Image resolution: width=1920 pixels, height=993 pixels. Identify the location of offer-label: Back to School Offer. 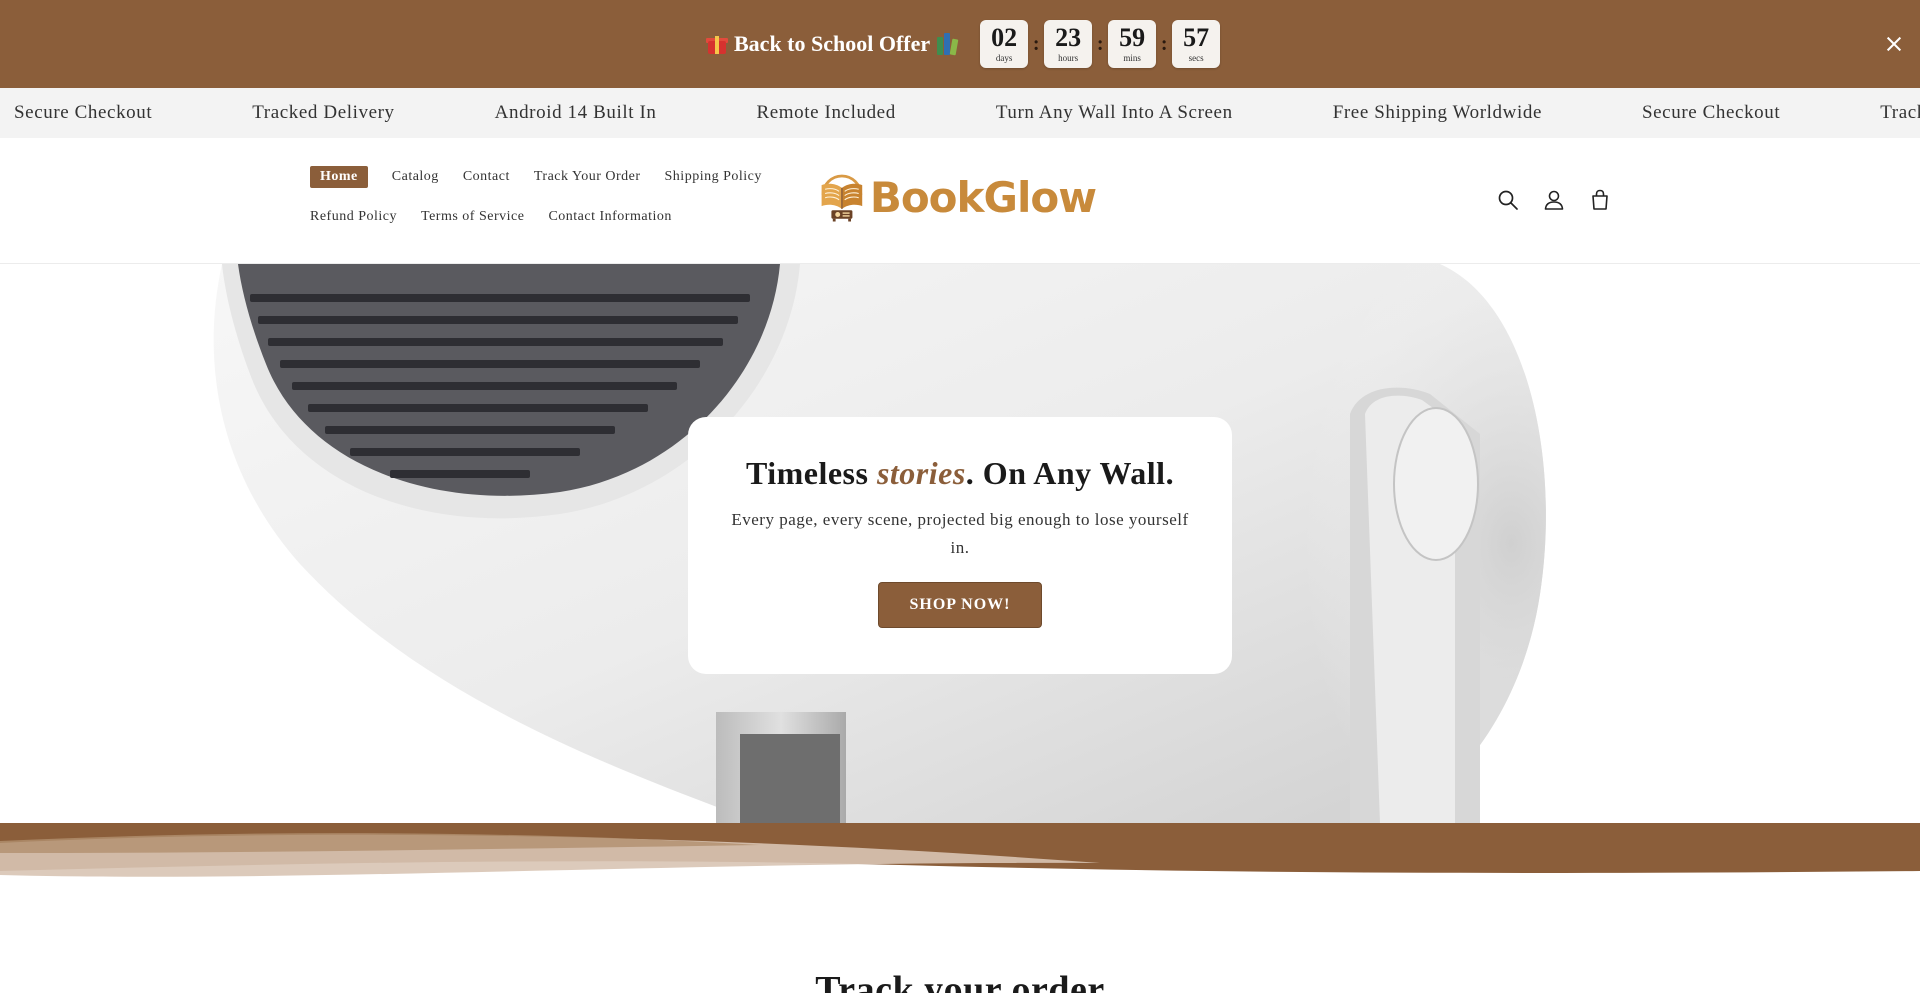
(832, 43).